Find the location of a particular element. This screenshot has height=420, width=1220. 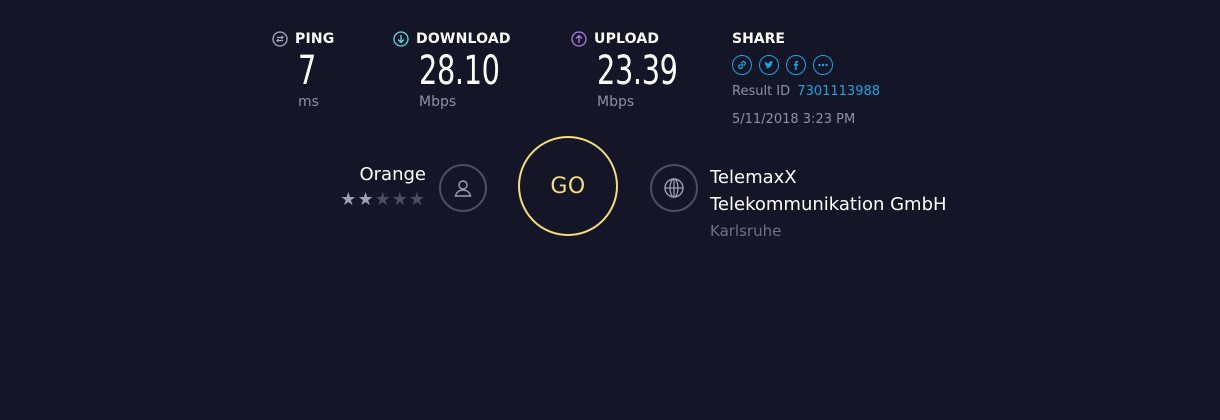

go-button: GO is located at coordinates (568, 186).